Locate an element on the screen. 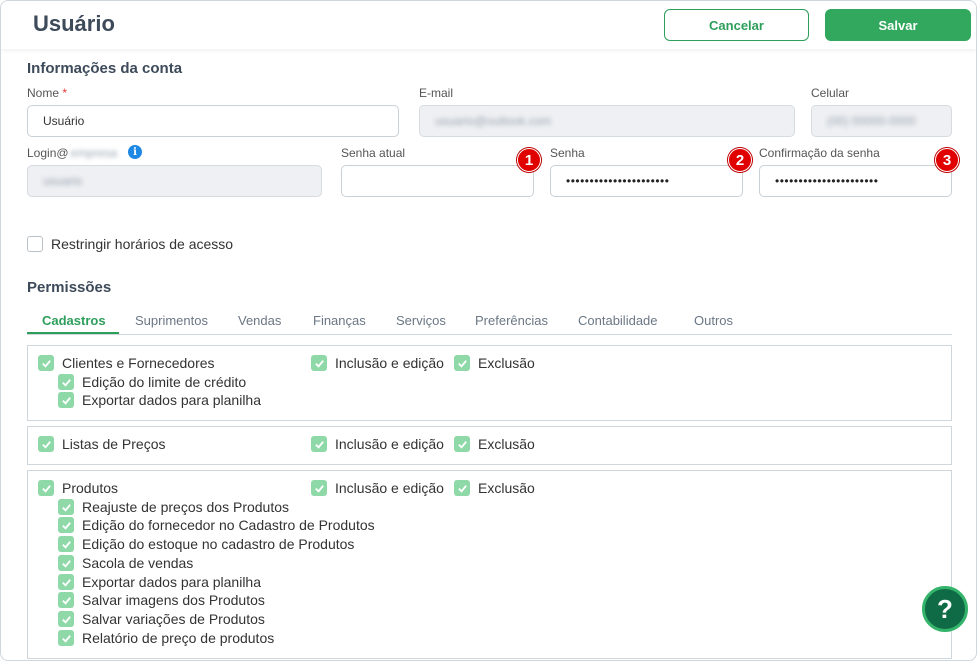 The width and height of the screenshot is (977, 661). page-title: Usuário is located at coordinates (74, 23).